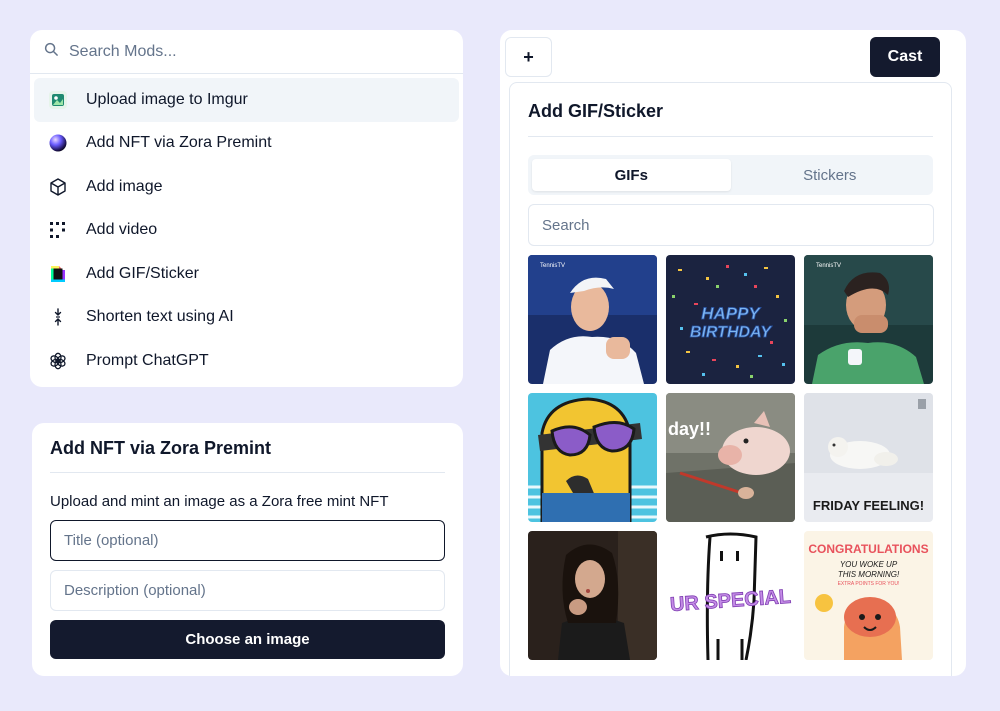  I want to click on choose-image-button: Choose an image, so click(247, 639).